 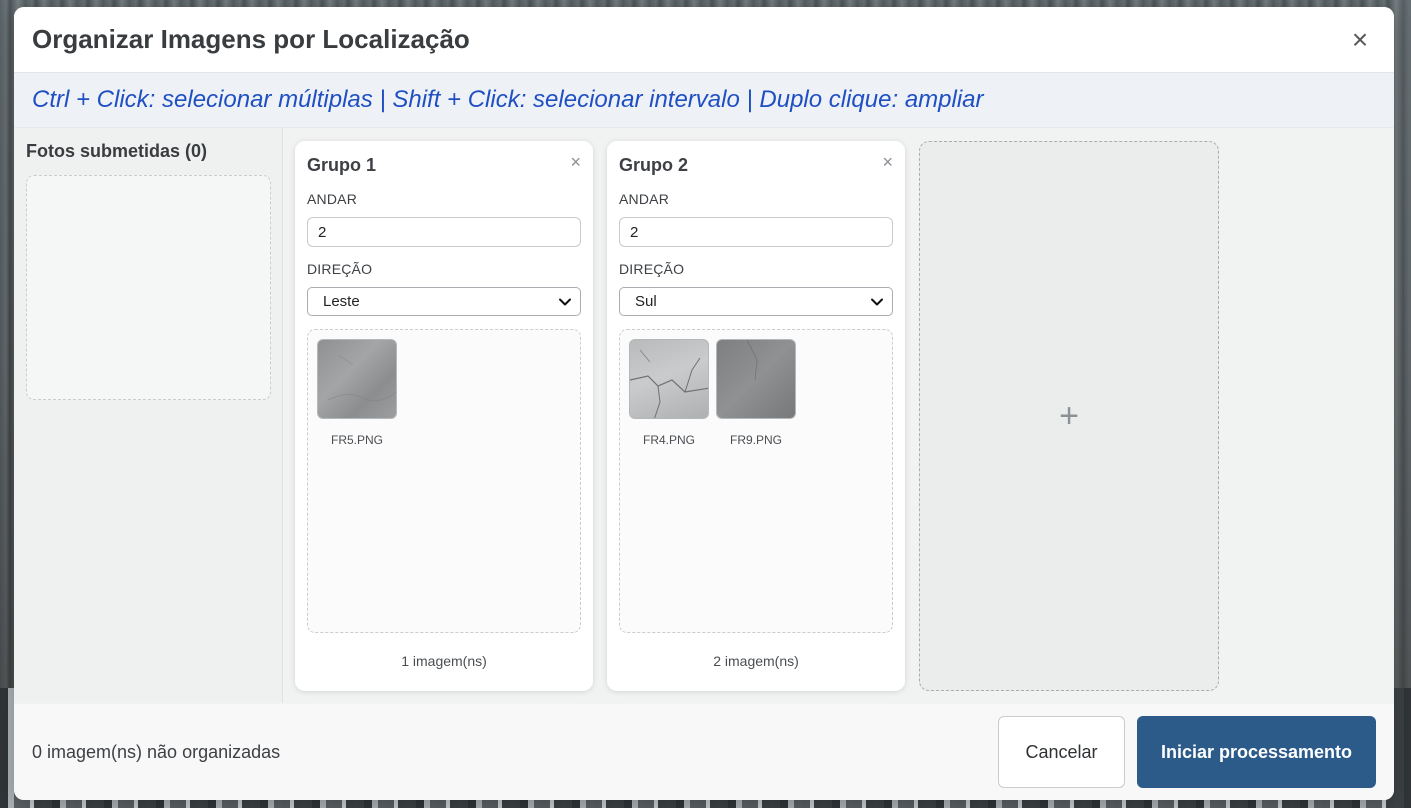 What do you see at coordinates (756, 164) in the screenshot?
I see `group-header: Grupo 2 ×` at bounding box center [756, 164].